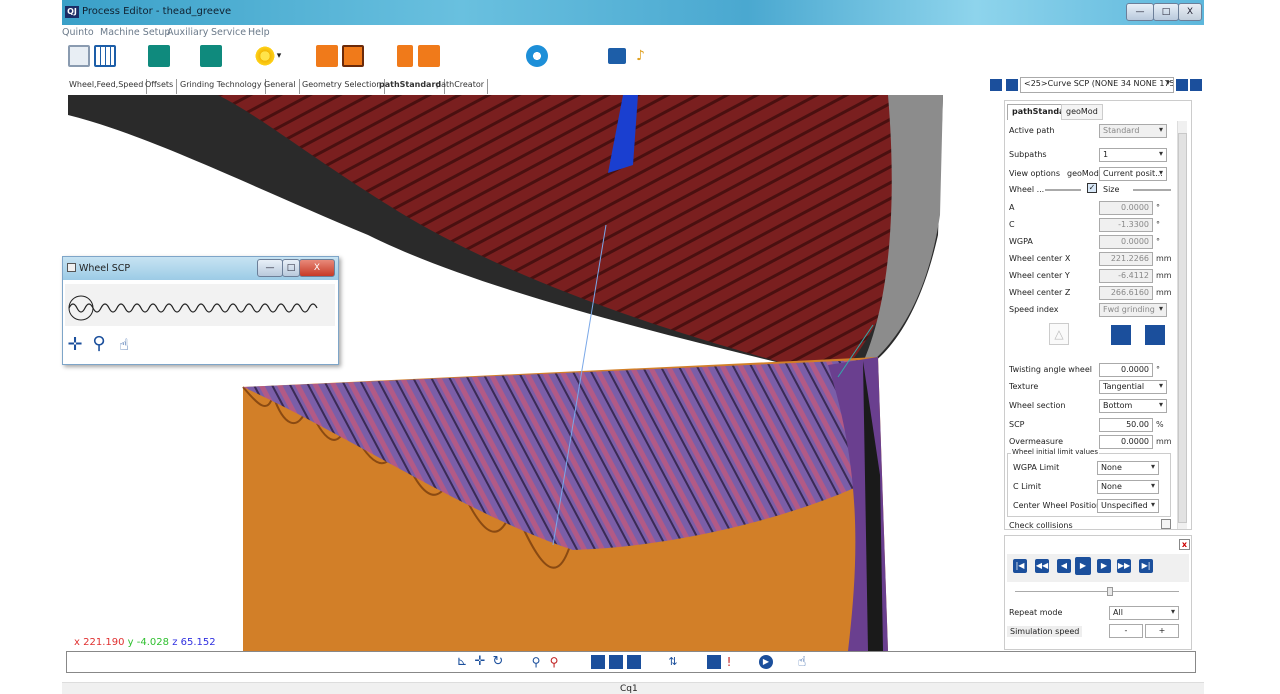 The image size is (1280, 694). What do you see at coordinates (766, 662) in the screenshot?
I see `record-icon: ▶` at bounding box center [766, 662].